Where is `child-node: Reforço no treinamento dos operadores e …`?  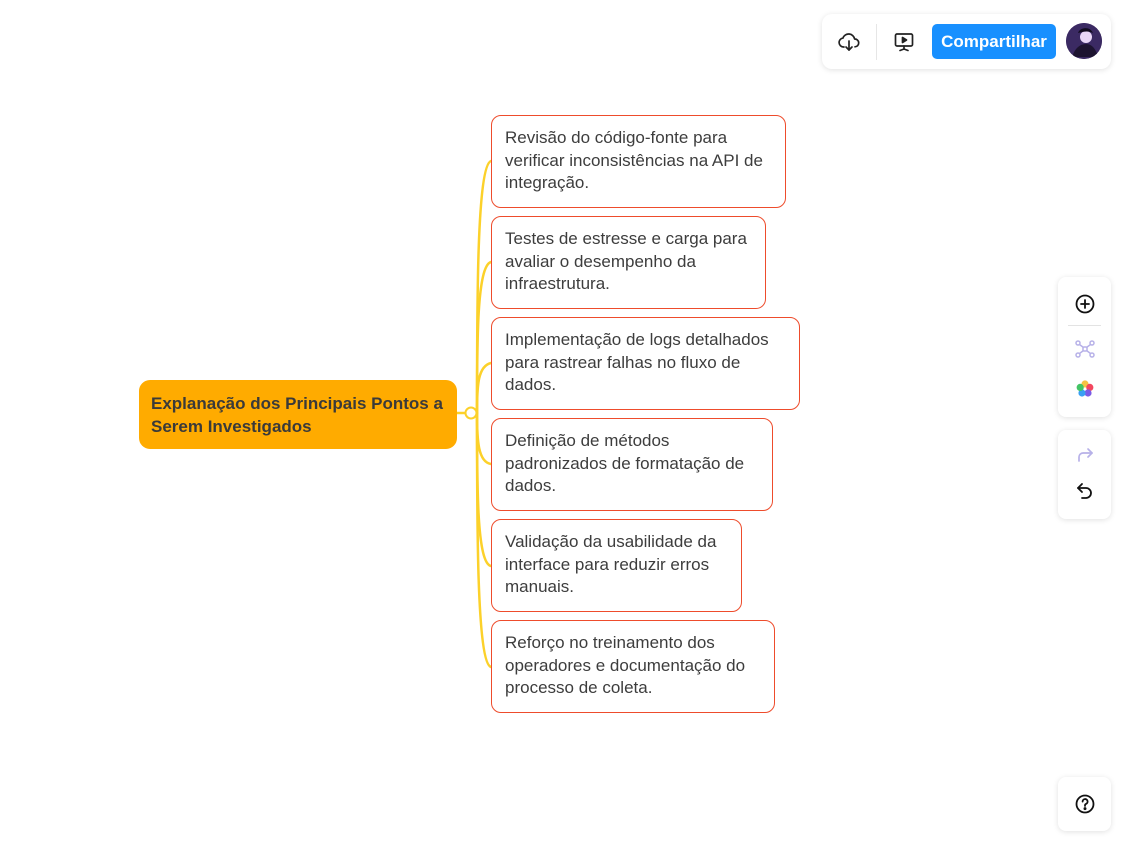
child-node: Reforço no treinamento dos operadores e … is located at coordinates (633, 666).